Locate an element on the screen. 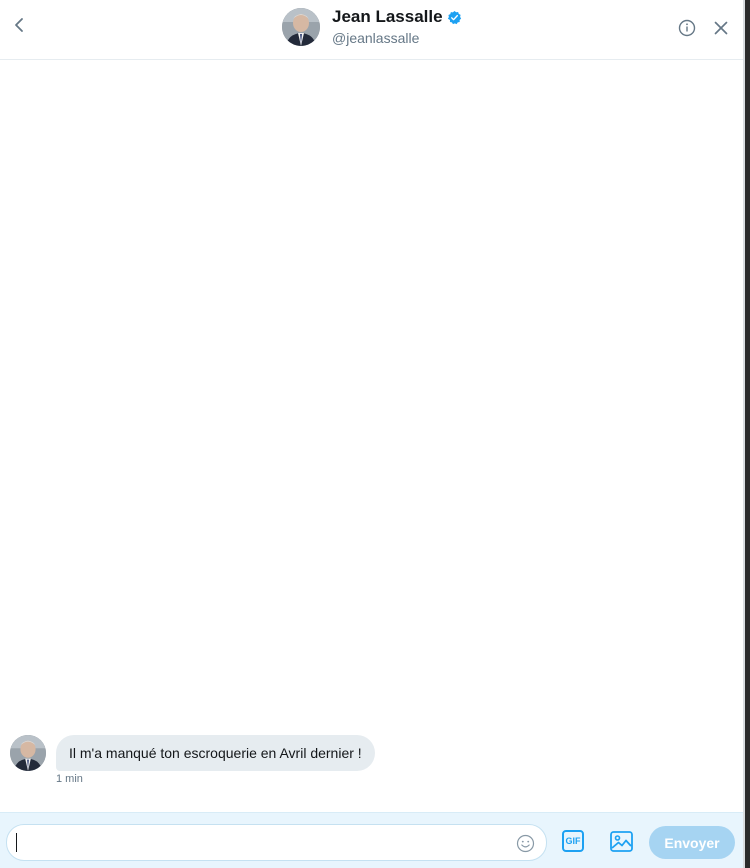 The height and width of the screenshot is (868, 750). message-composer: GIF Envoyer is located at coordinates (371, 840).